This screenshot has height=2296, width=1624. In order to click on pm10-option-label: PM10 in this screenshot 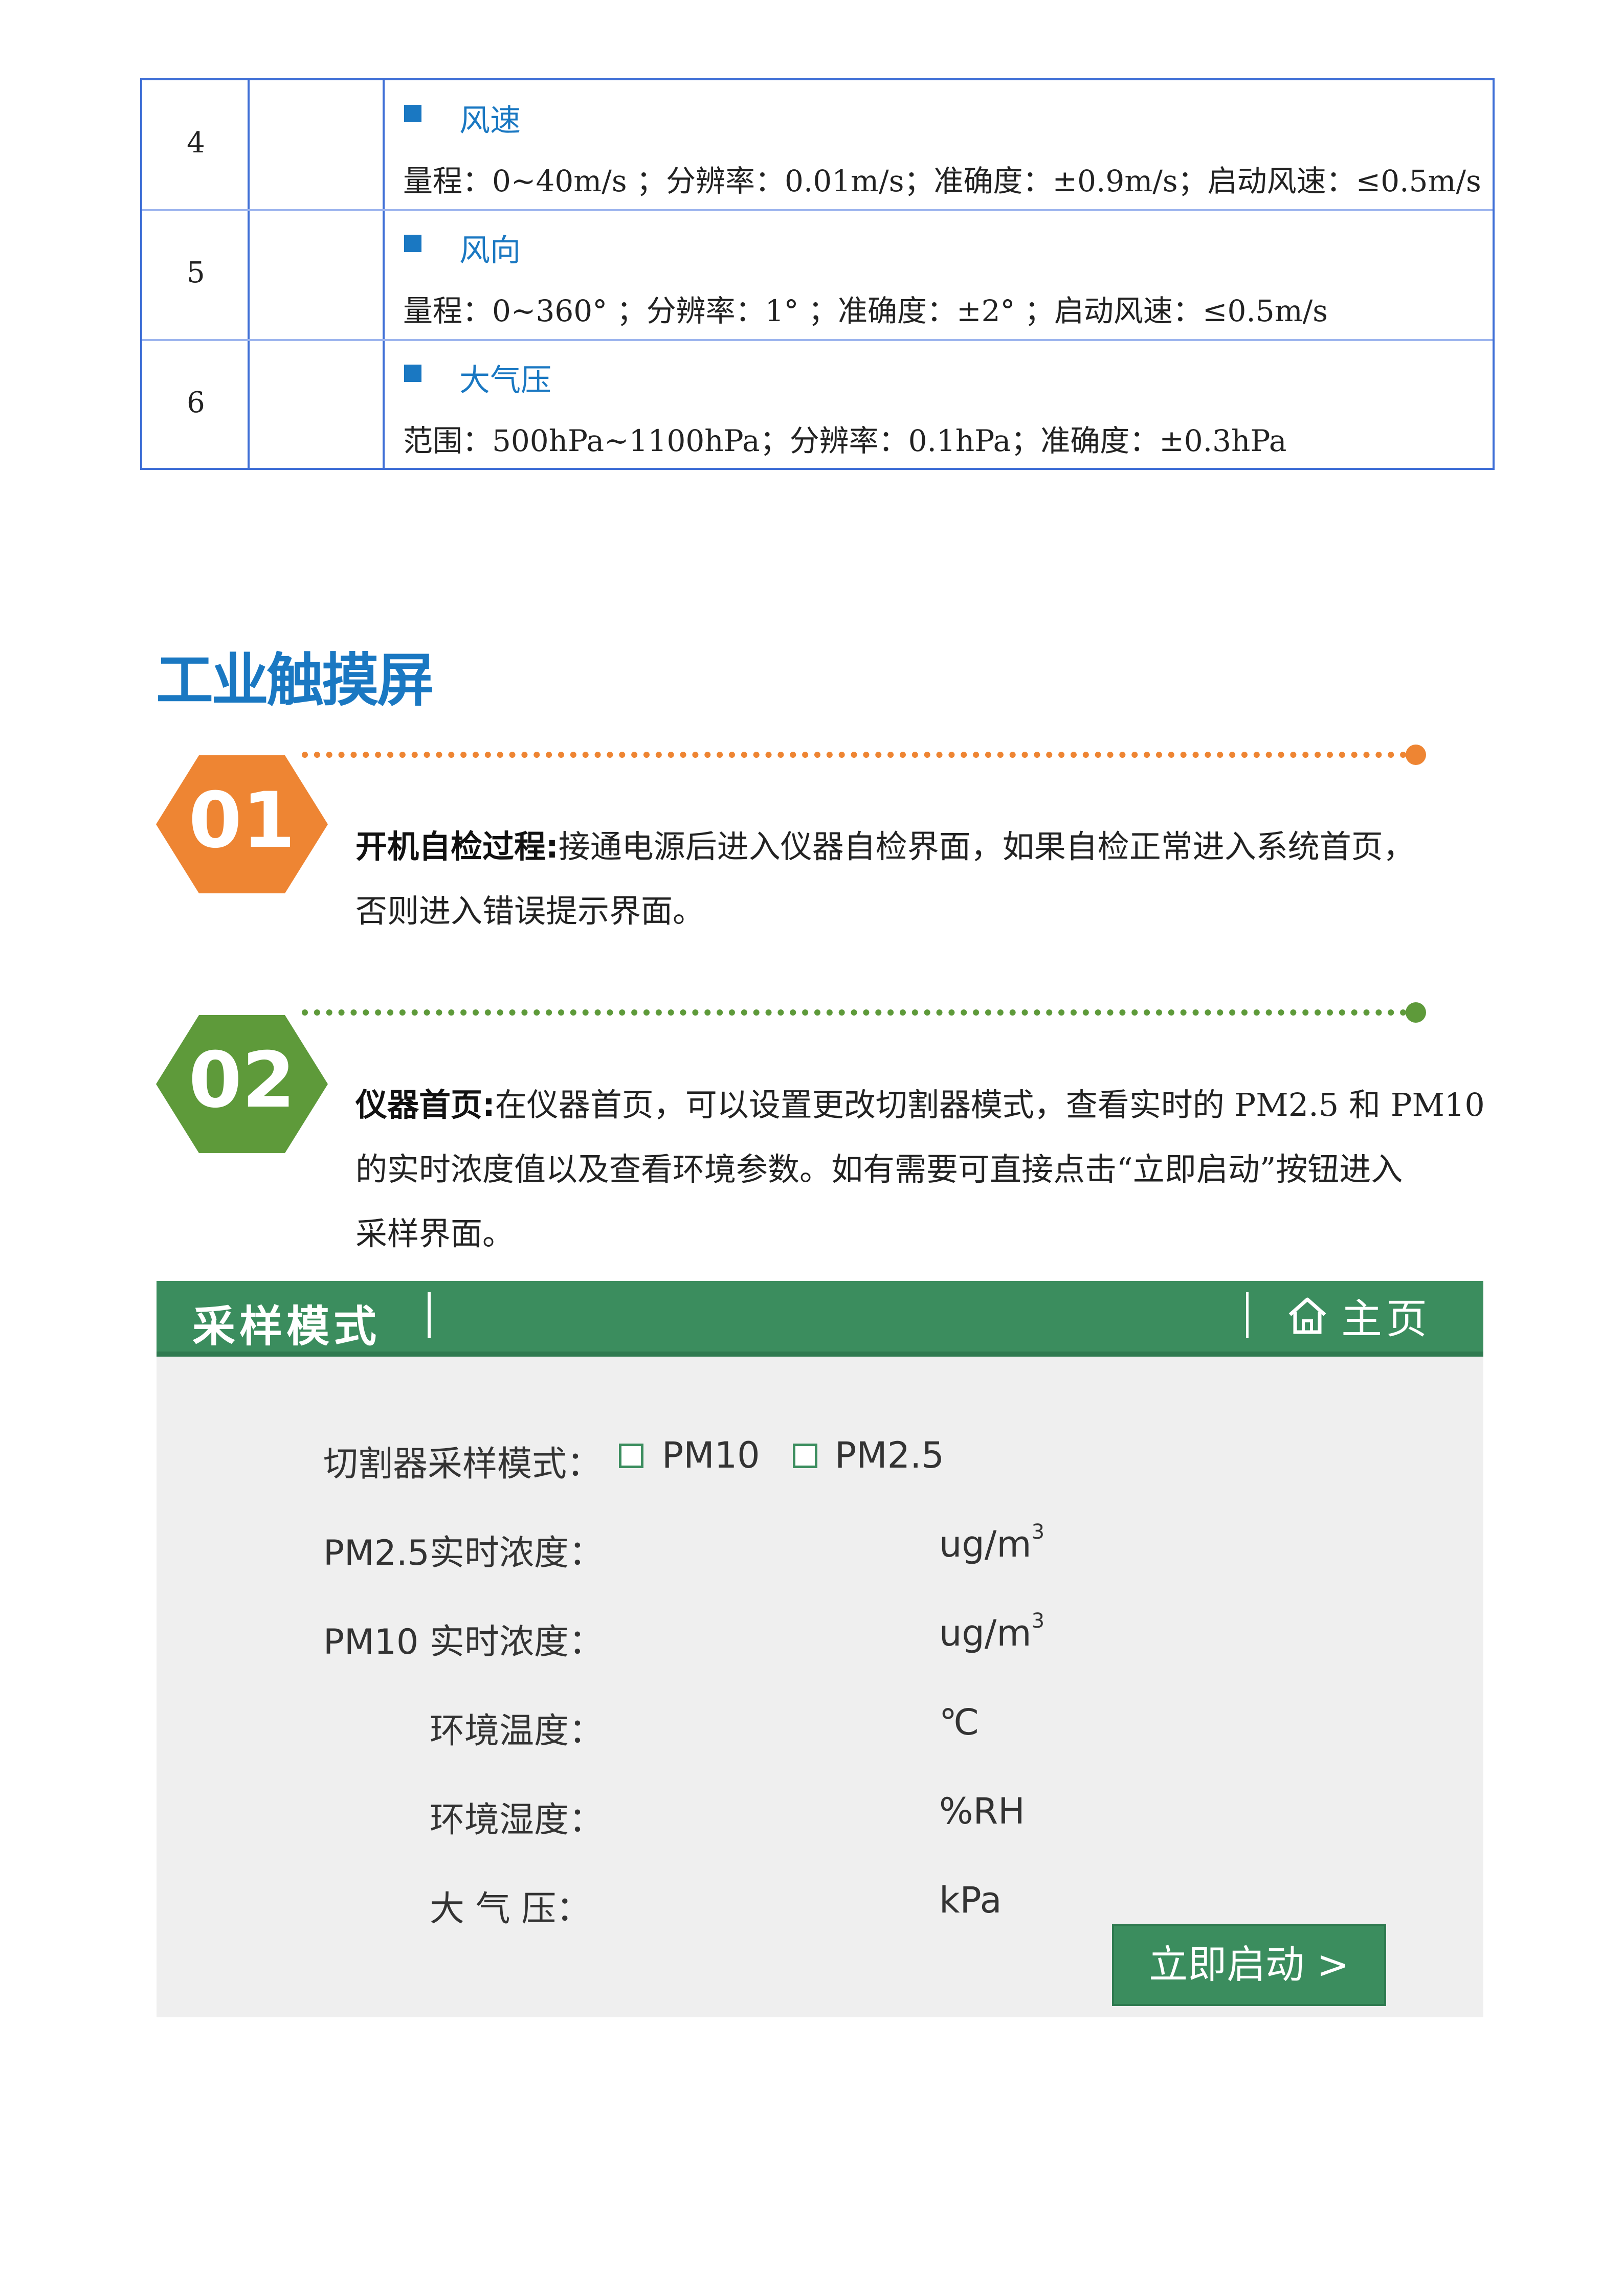, I will do `click(711, 1455)`.